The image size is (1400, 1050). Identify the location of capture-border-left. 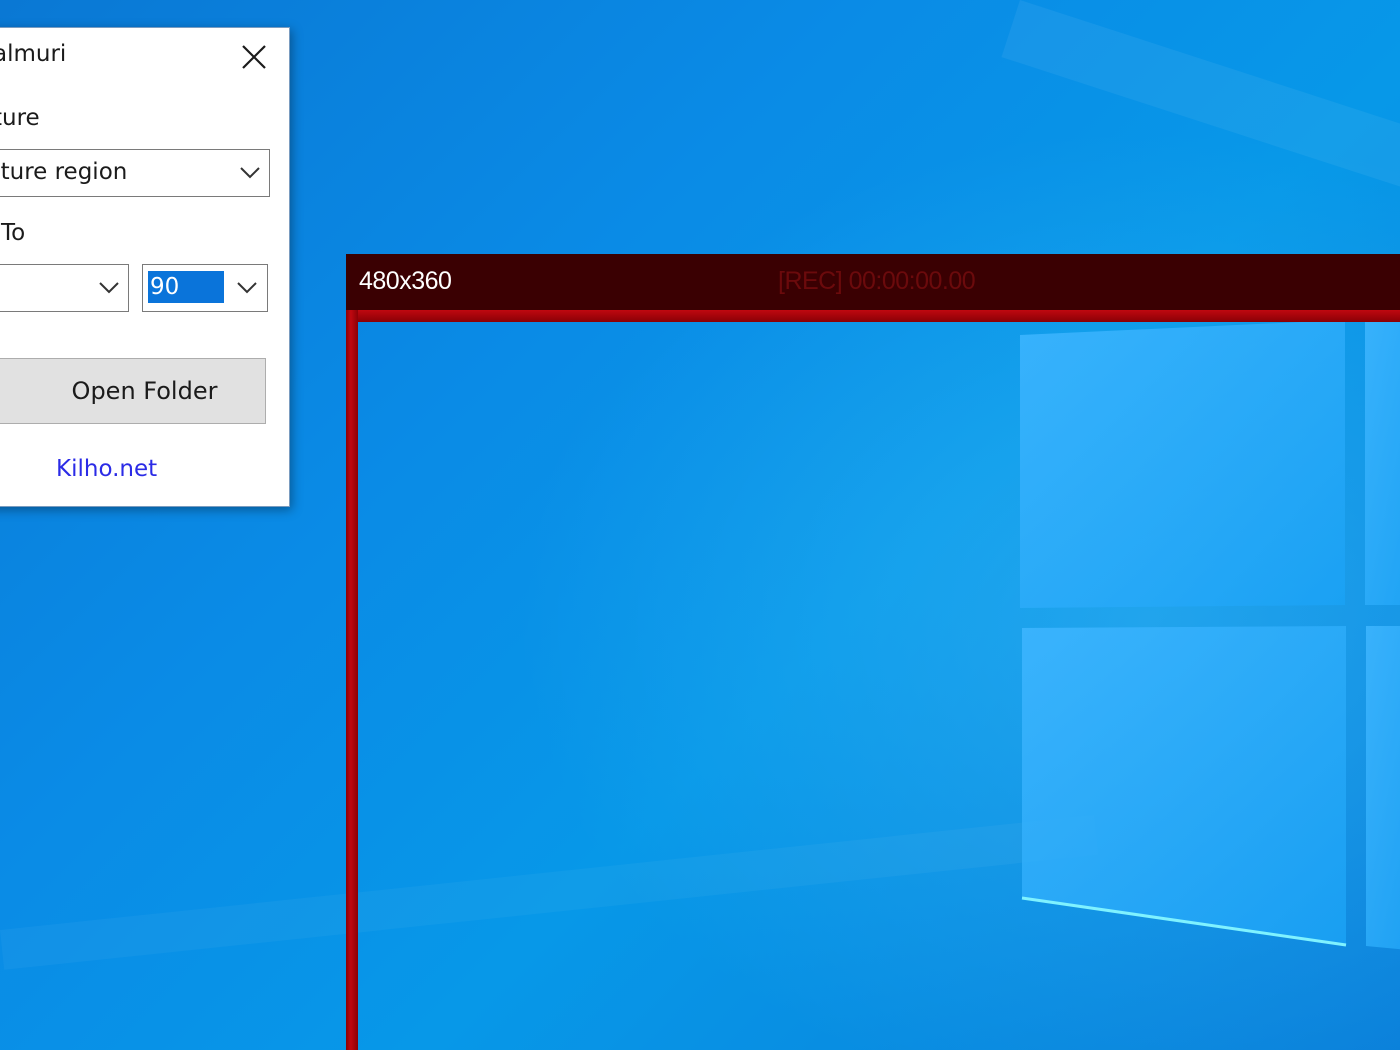
(352, 680).